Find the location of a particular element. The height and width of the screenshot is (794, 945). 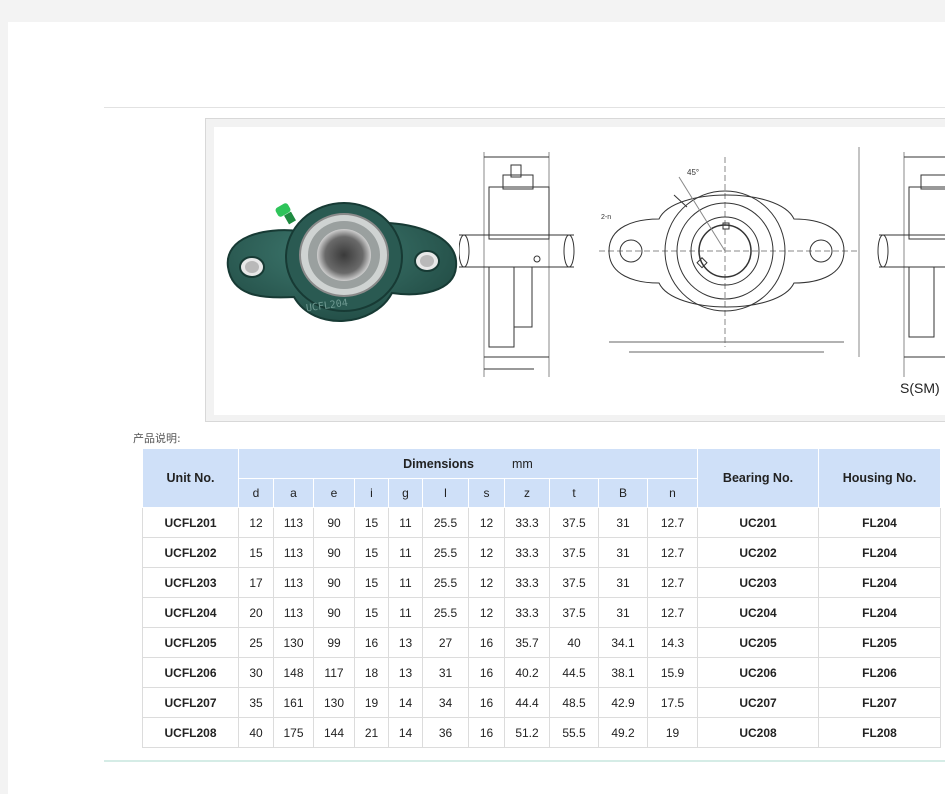

cell-t: 40 is located at coordinates (574, 642).